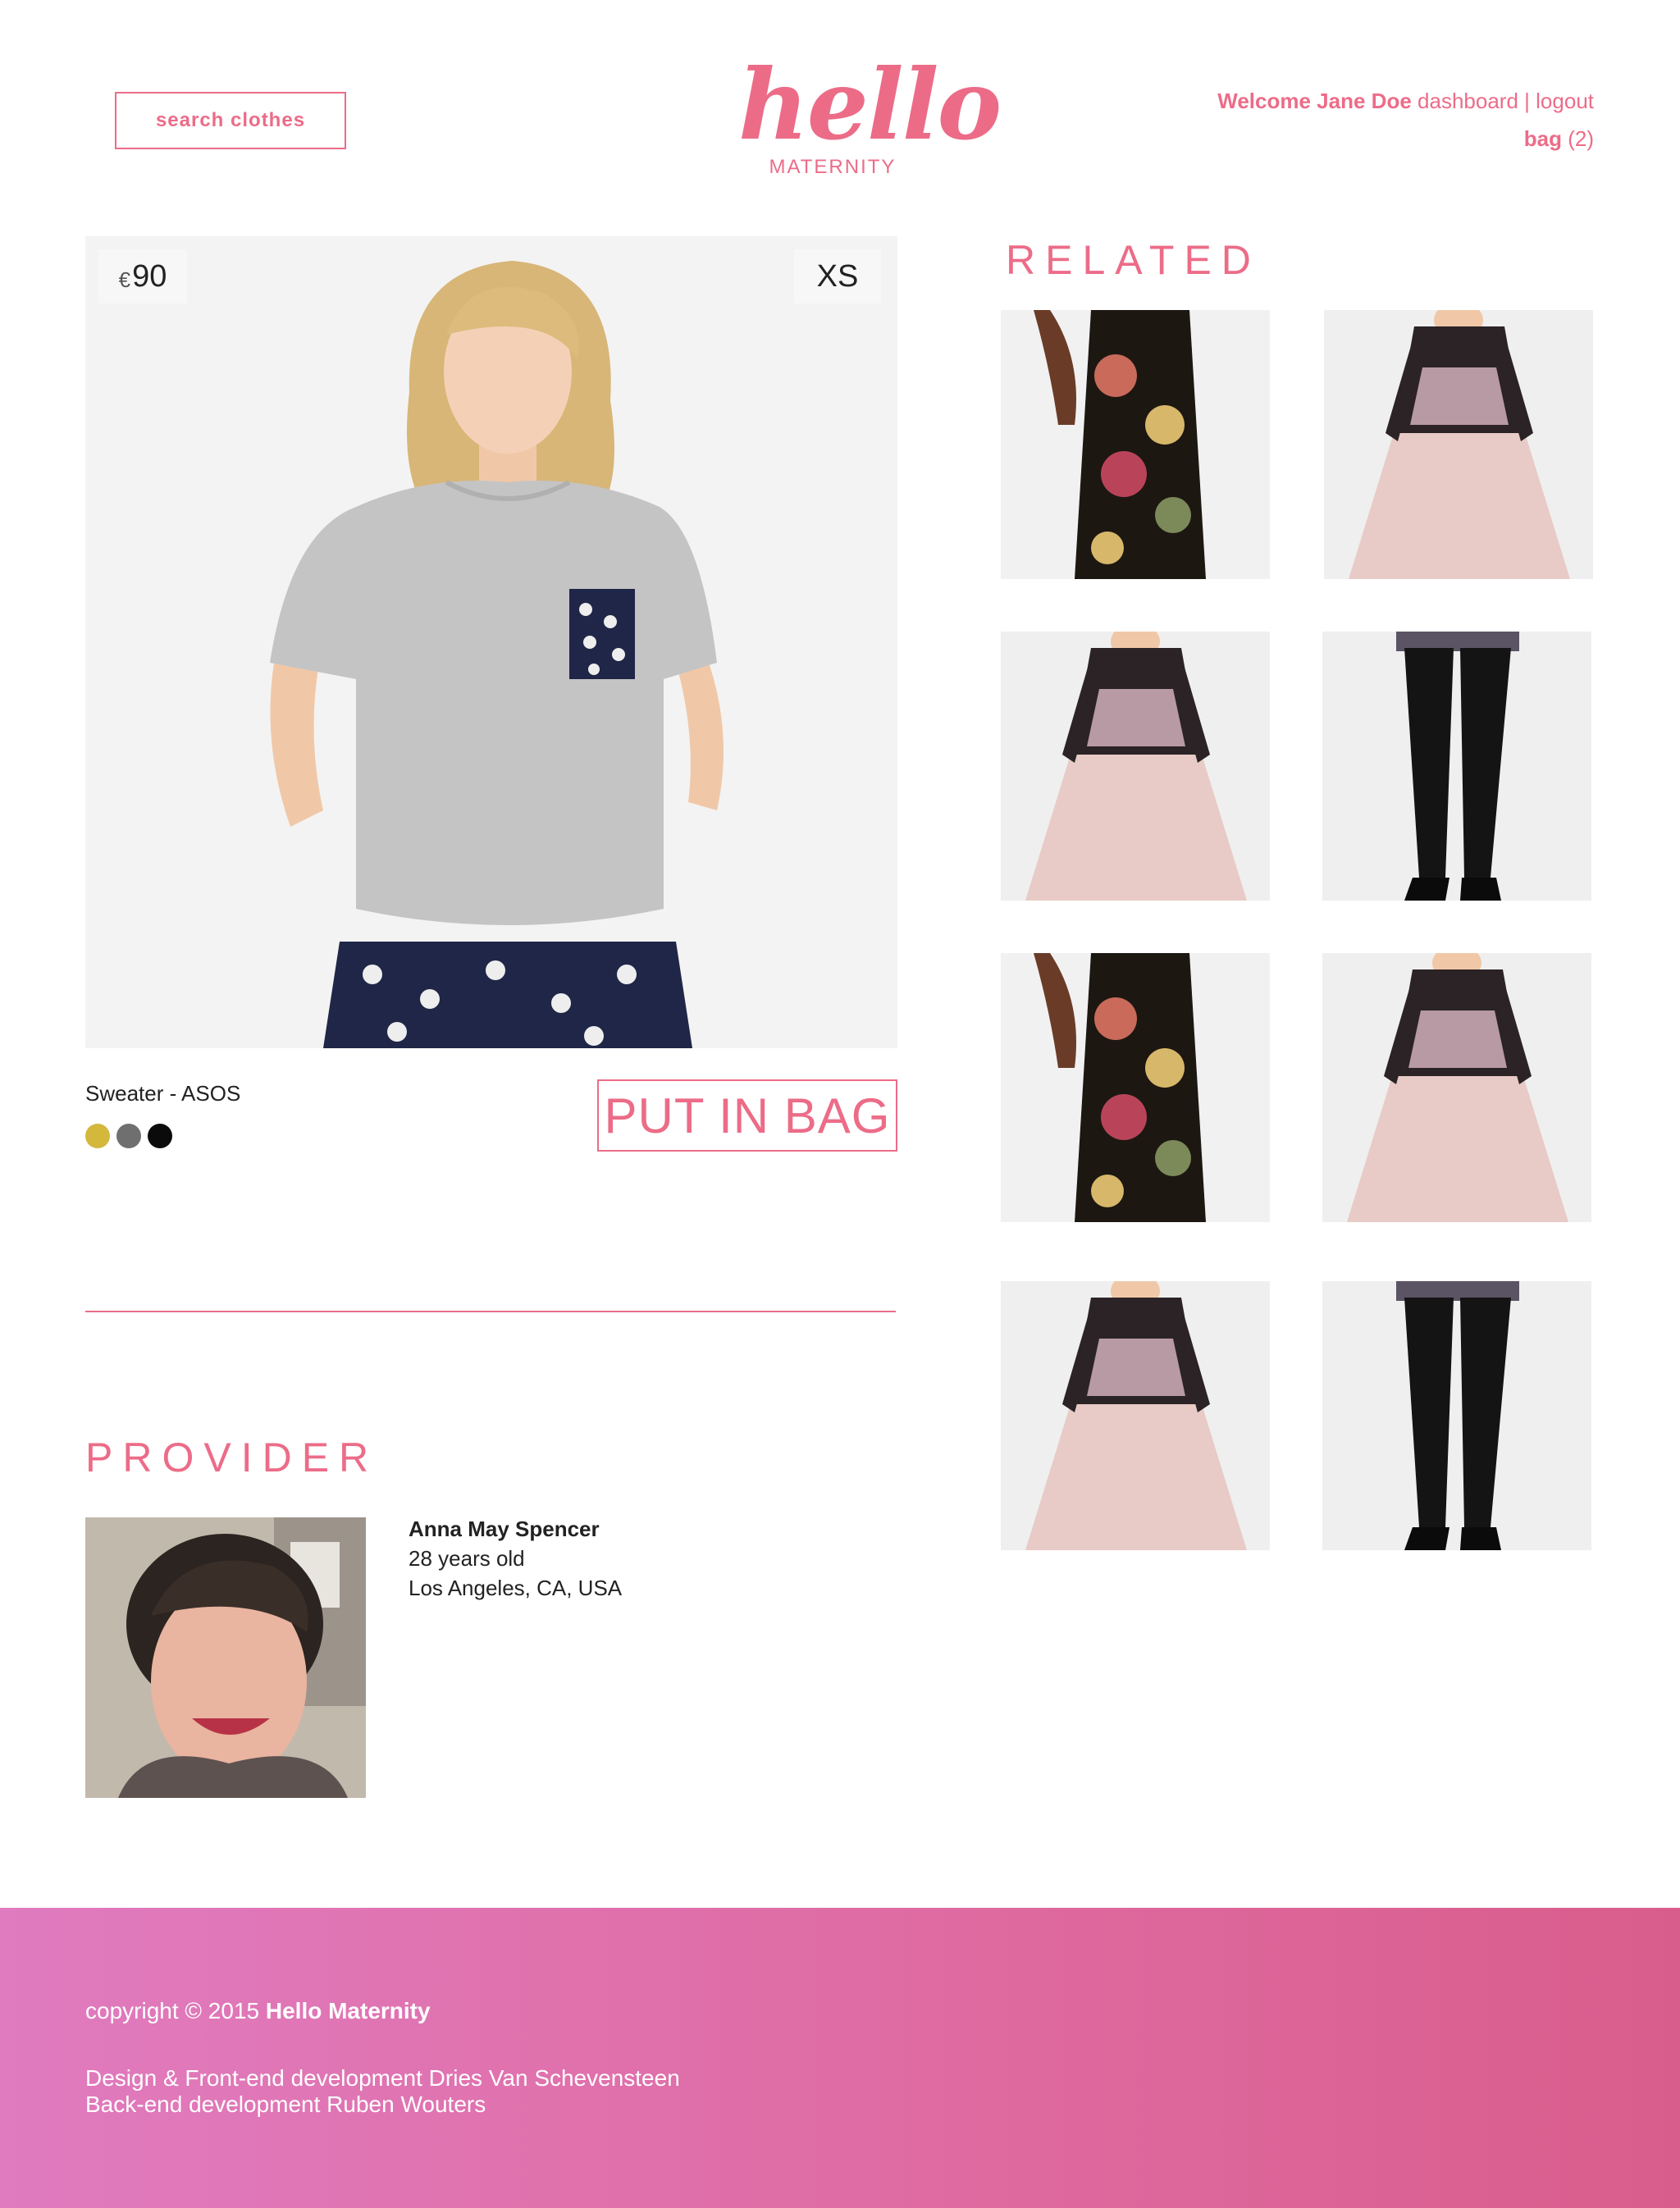 This screenshot has height=2208, width=1680. Describe the element at coordinates (516, 1588) in the screenshot. I see `provider-location: Los Angeles, CA, USA` at that location.